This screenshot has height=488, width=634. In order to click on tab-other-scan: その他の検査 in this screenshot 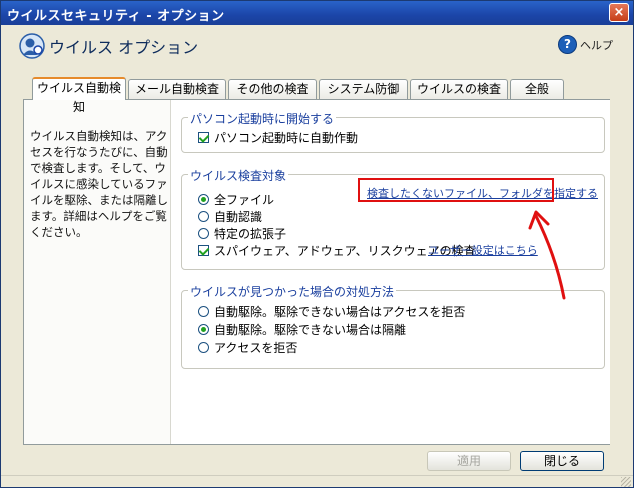, I will do `click(272, 89)`.